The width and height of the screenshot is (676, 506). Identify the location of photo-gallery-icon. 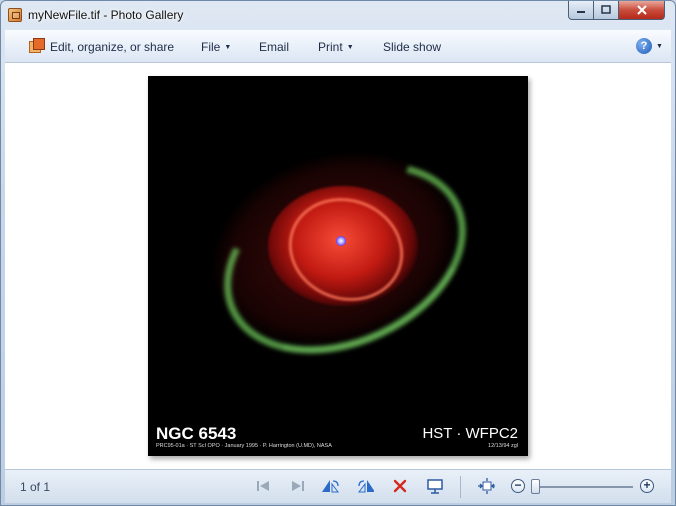
(15, 15).